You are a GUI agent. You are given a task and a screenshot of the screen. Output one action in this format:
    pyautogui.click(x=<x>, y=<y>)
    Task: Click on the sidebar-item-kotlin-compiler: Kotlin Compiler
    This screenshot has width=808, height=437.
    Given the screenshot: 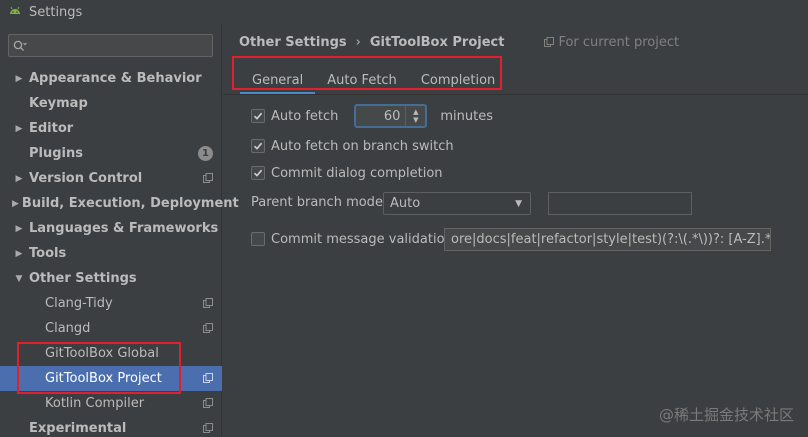 What is the action you would take?
    pyautogui.click(x=111, y=403)
    